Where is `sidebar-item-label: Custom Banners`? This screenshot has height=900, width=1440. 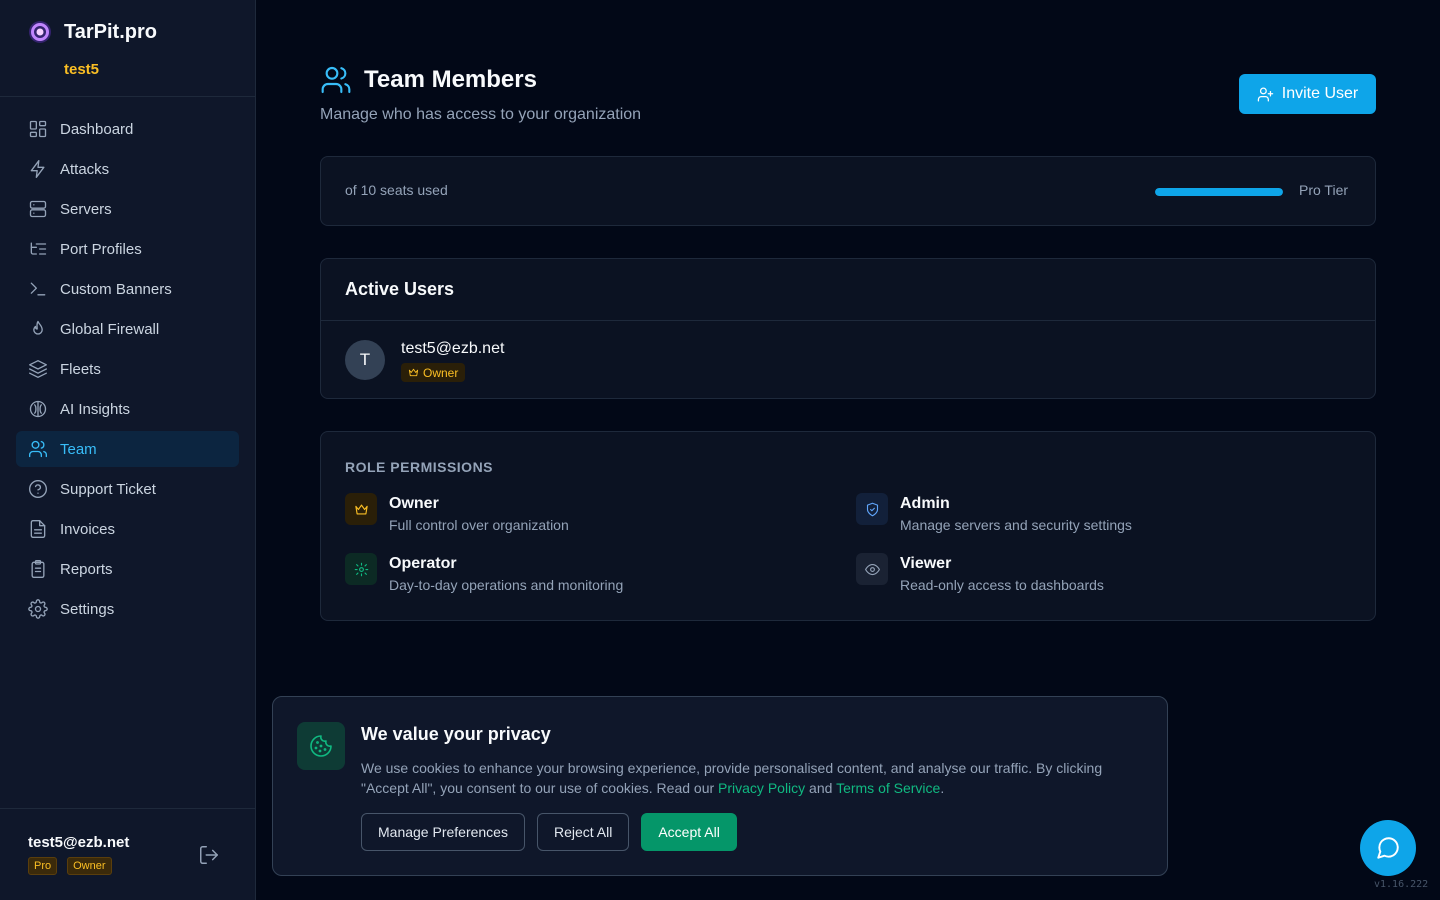
sidebar-item-label: Custom Banners is located at coordinates (116, 289).